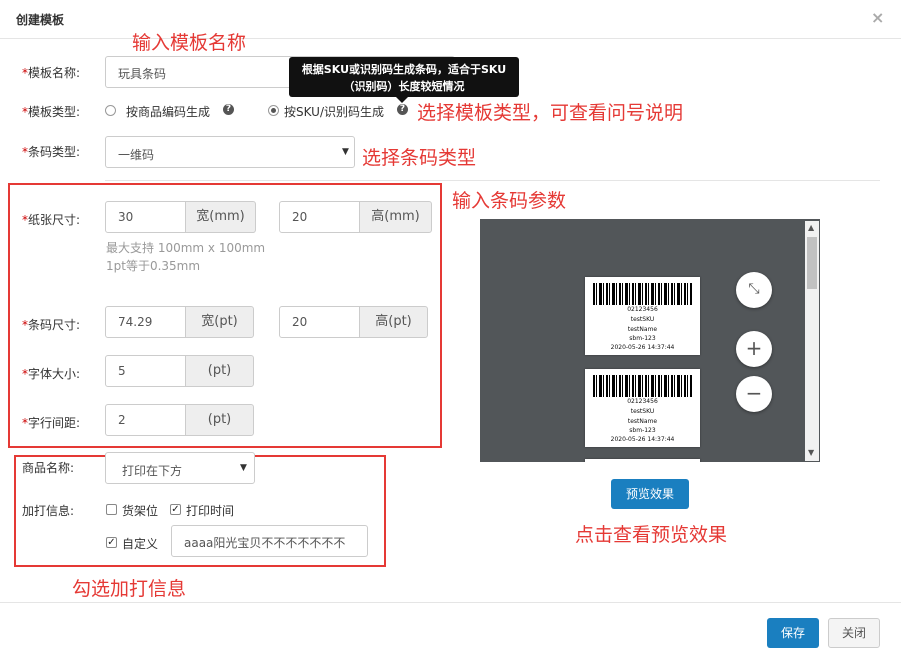 The width and height of the screenshot is (901, 648). I want to click on print-time-label: 打印时间, so click(210, 511).